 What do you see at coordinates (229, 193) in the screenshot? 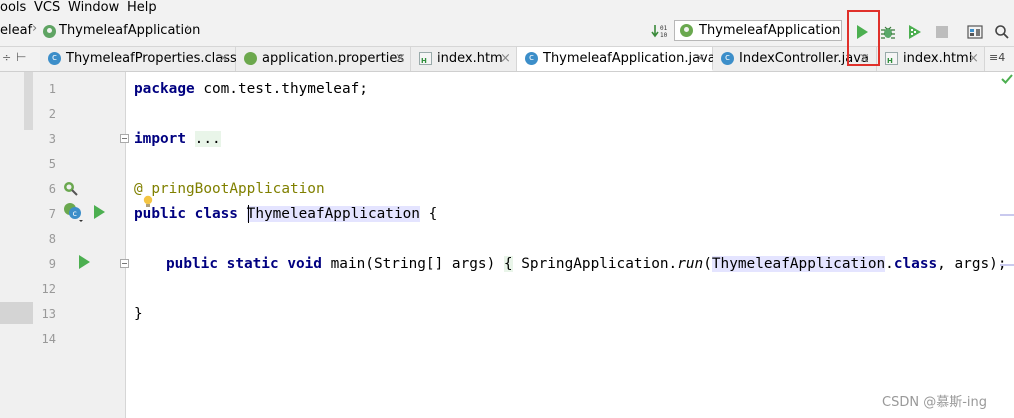
I see `code-line-6: @ pringBootApplication` at bounding box center [229, 193].